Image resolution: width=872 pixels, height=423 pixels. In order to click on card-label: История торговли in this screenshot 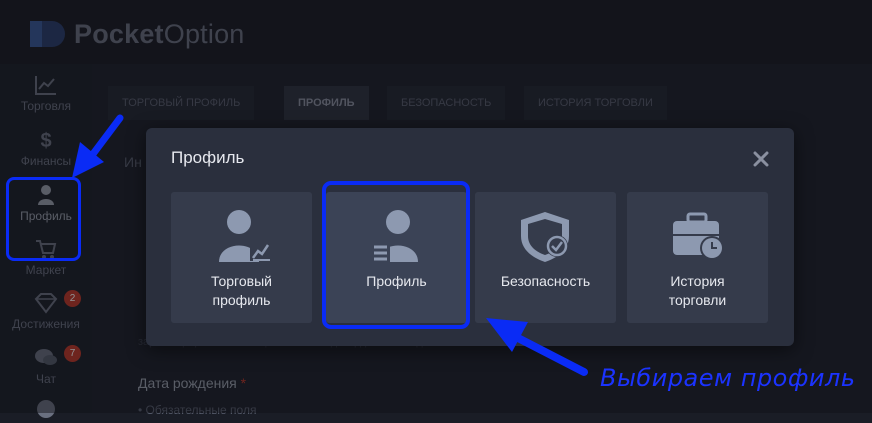, I will do `click(697, 290)`.